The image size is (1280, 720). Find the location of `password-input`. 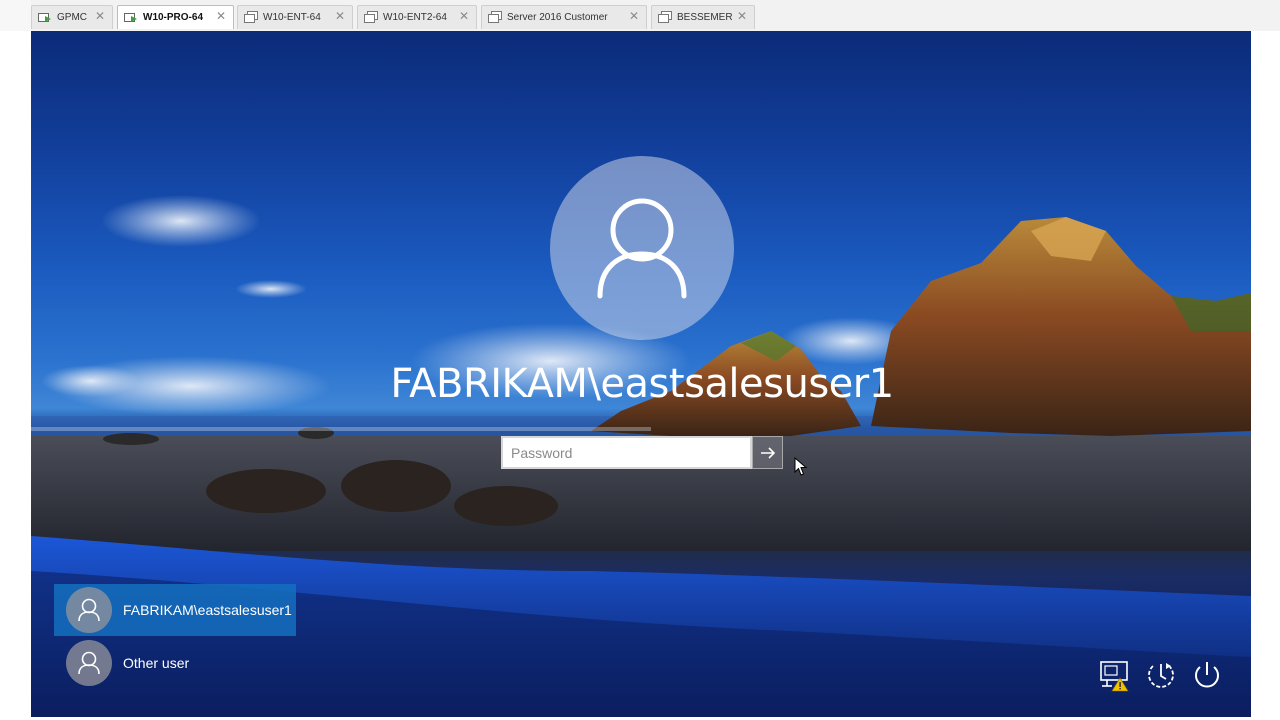

password-input is located at coordinates (626, 452).